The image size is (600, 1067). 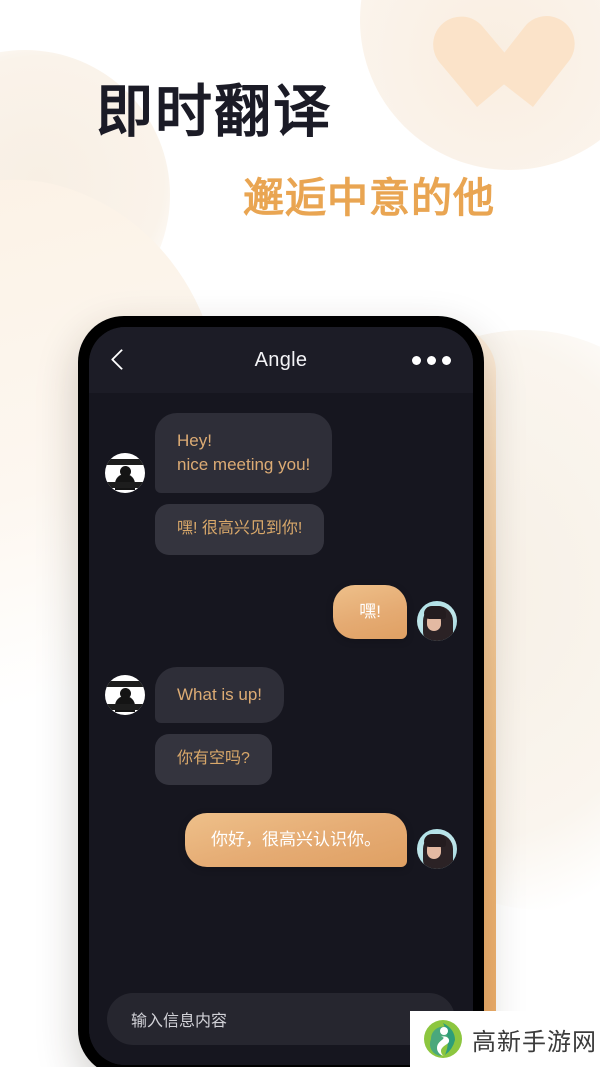 What do you see at coordinates (369, 198) in the screenshot?
I see `page-subtitle: 邂逅中意的他` at bounding box center [369, 198].